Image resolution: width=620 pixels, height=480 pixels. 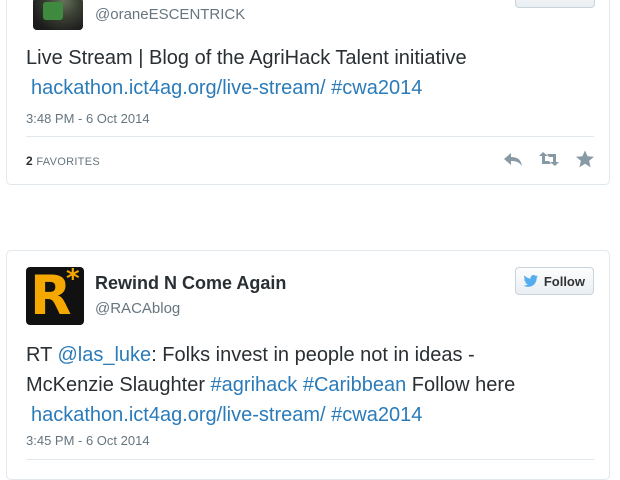 What do you see at coordinates (190, 283) in the screenshot?
I see `author-name: Rewind N Come Again` at bounding box center [190, 283].